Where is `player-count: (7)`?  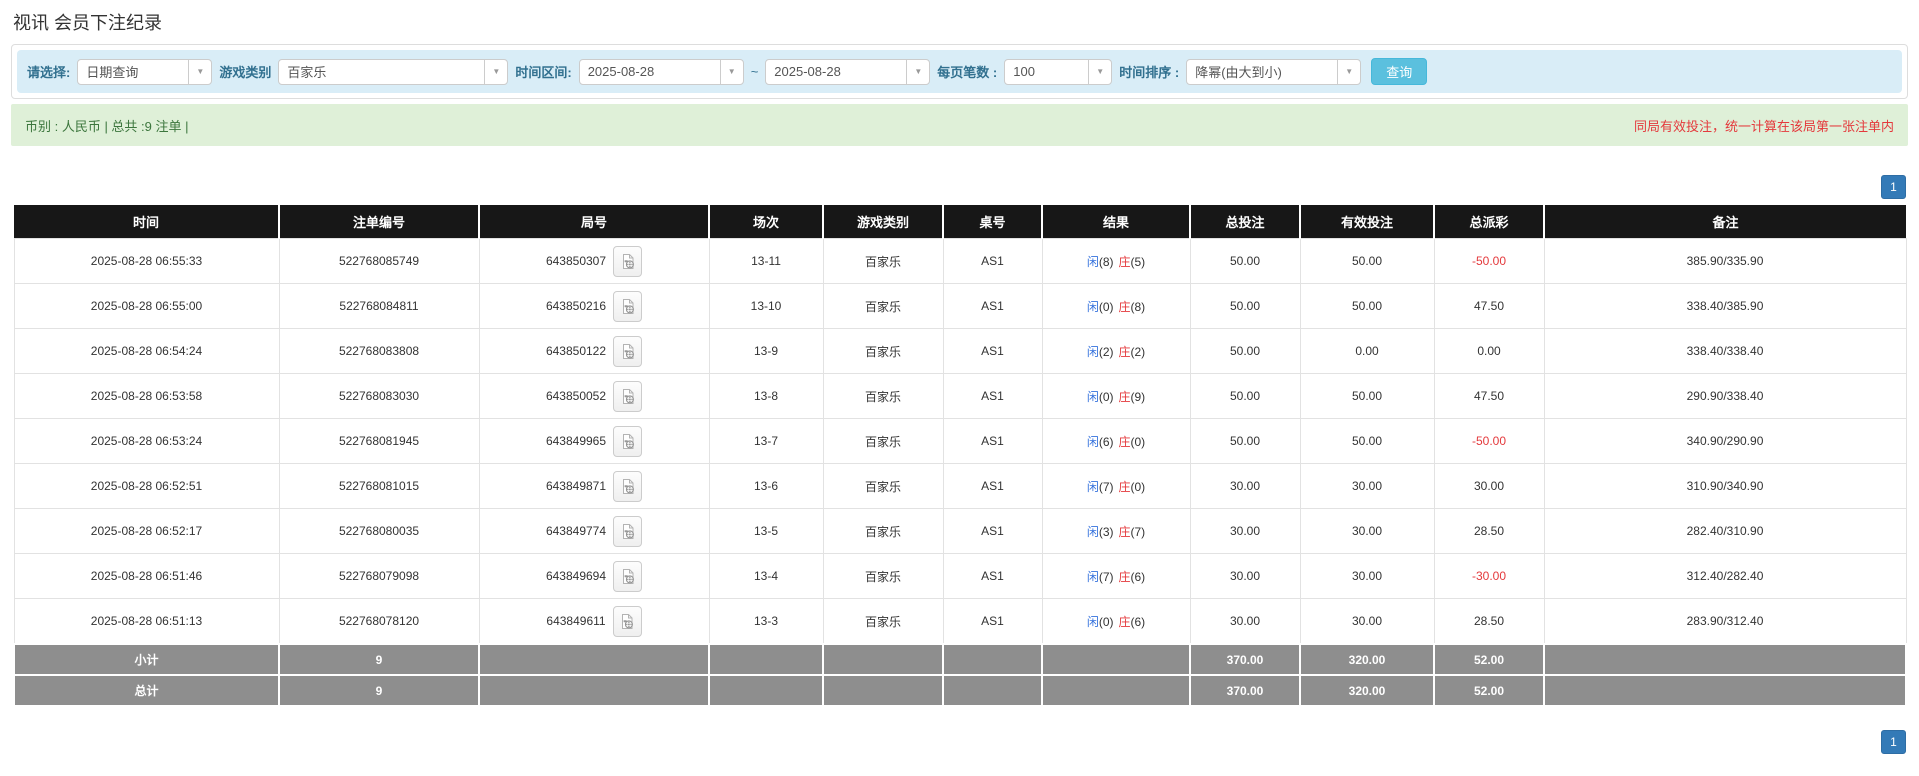 player-count: (7) is located at coordinates (1106, 486).